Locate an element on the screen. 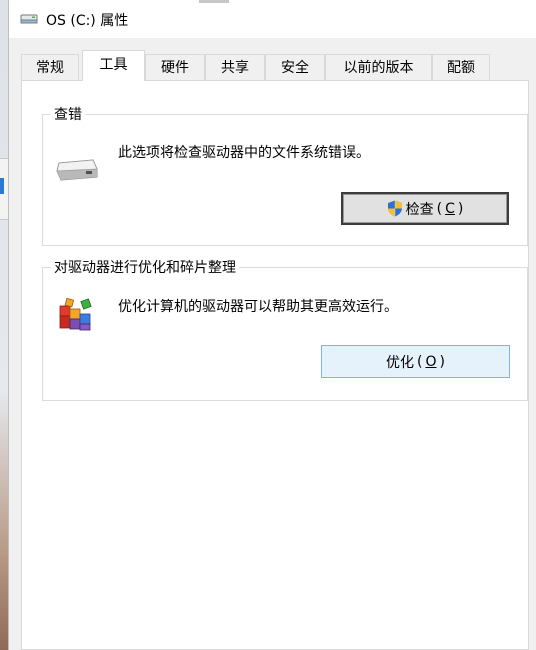  check-button-label: 检查 is located at coordinates (419, 209).